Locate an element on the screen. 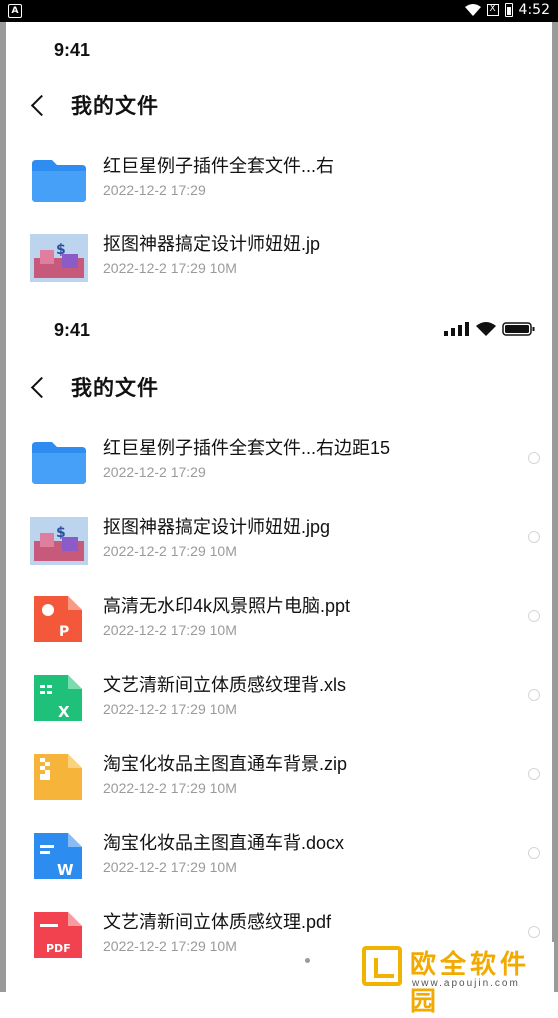 The image size is (558, 1018). watermark: 欧全软件园 www.apoujin.com is located at coordinates (456, 979).